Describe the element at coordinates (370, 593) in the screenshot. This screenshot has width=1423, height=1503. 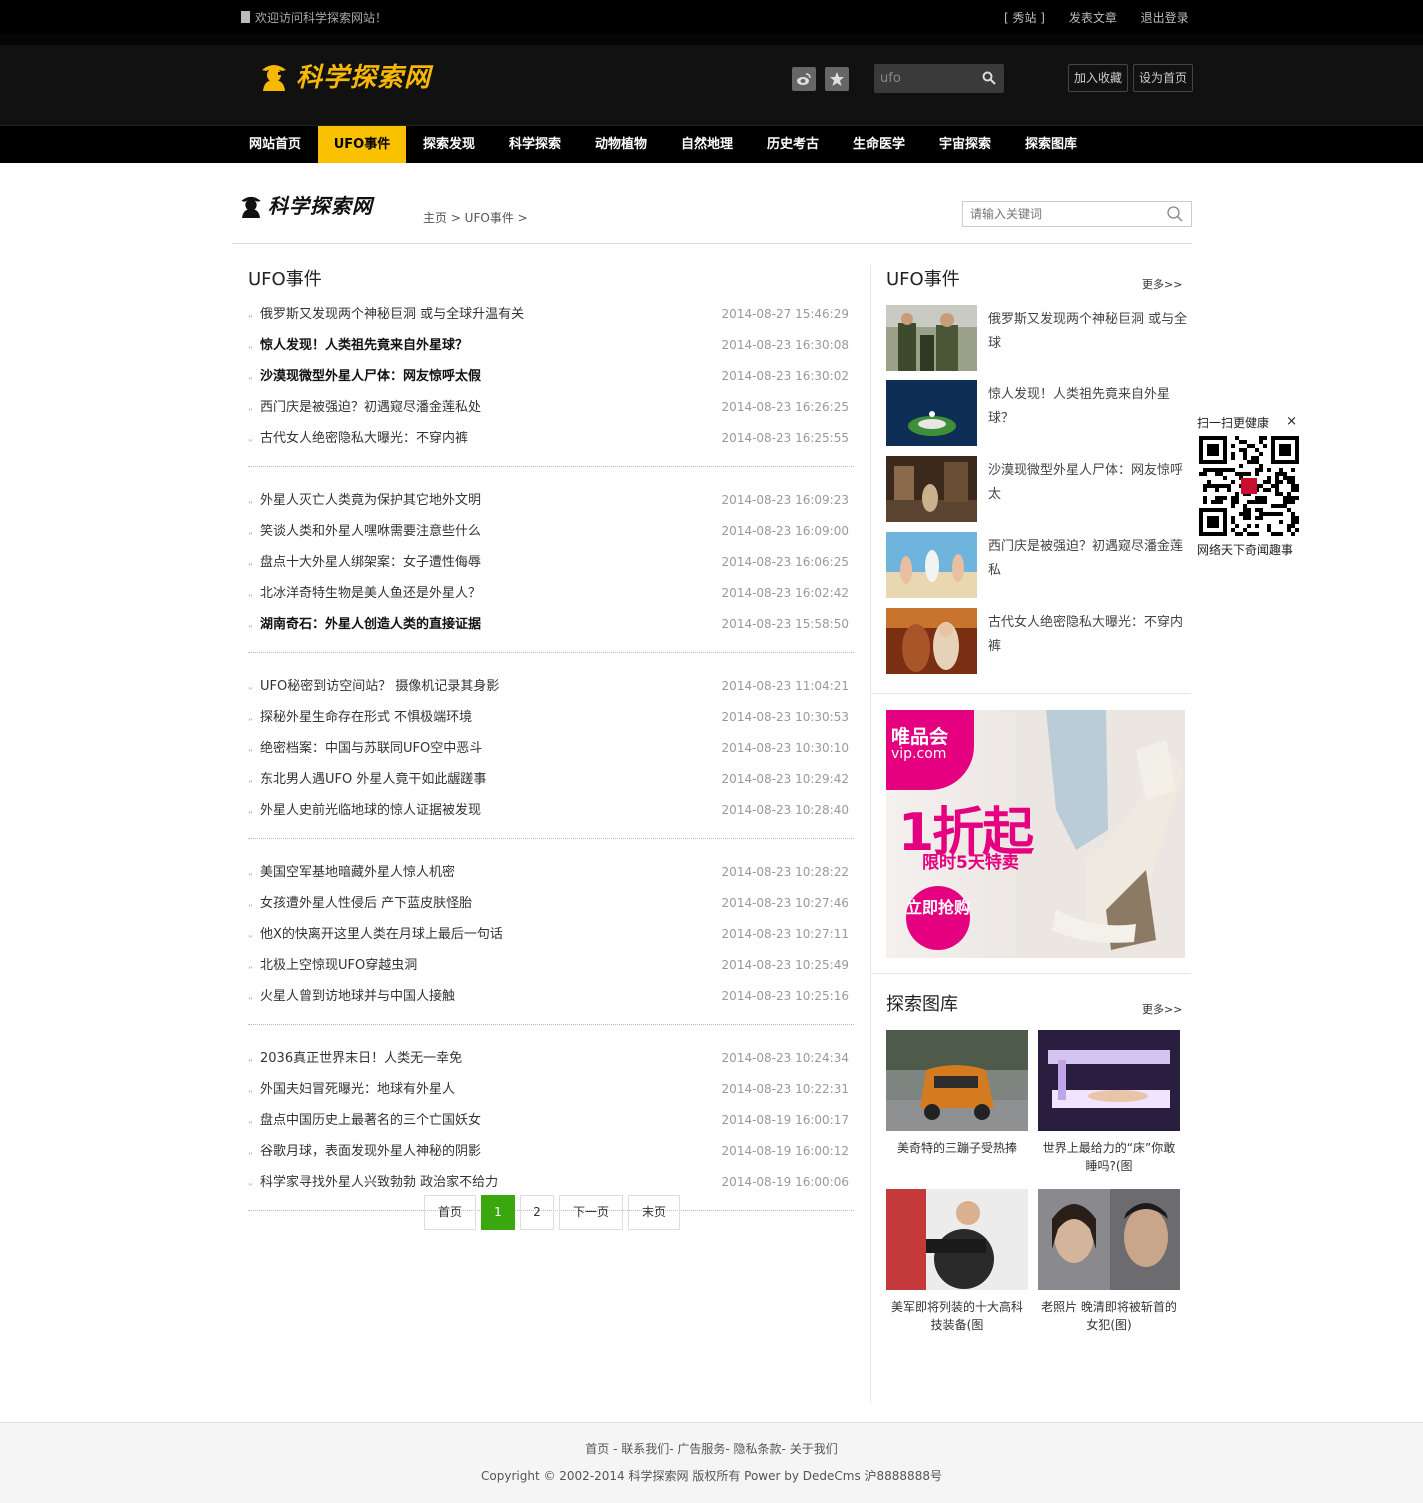
I see `article-title: 北冰洋奇特生物是美人鱼还是外星人？` at that location.